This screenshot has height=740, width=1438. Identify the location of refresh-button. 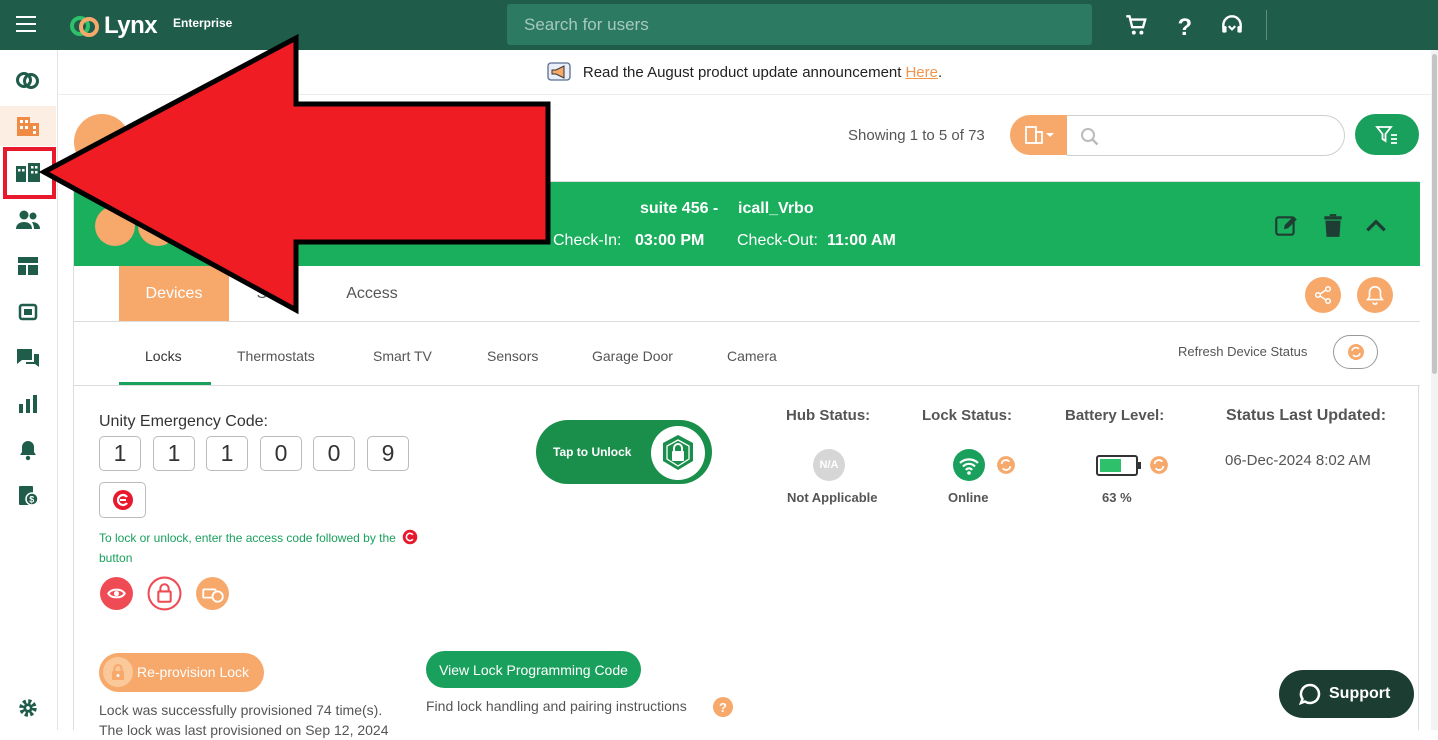
(1355, 352).